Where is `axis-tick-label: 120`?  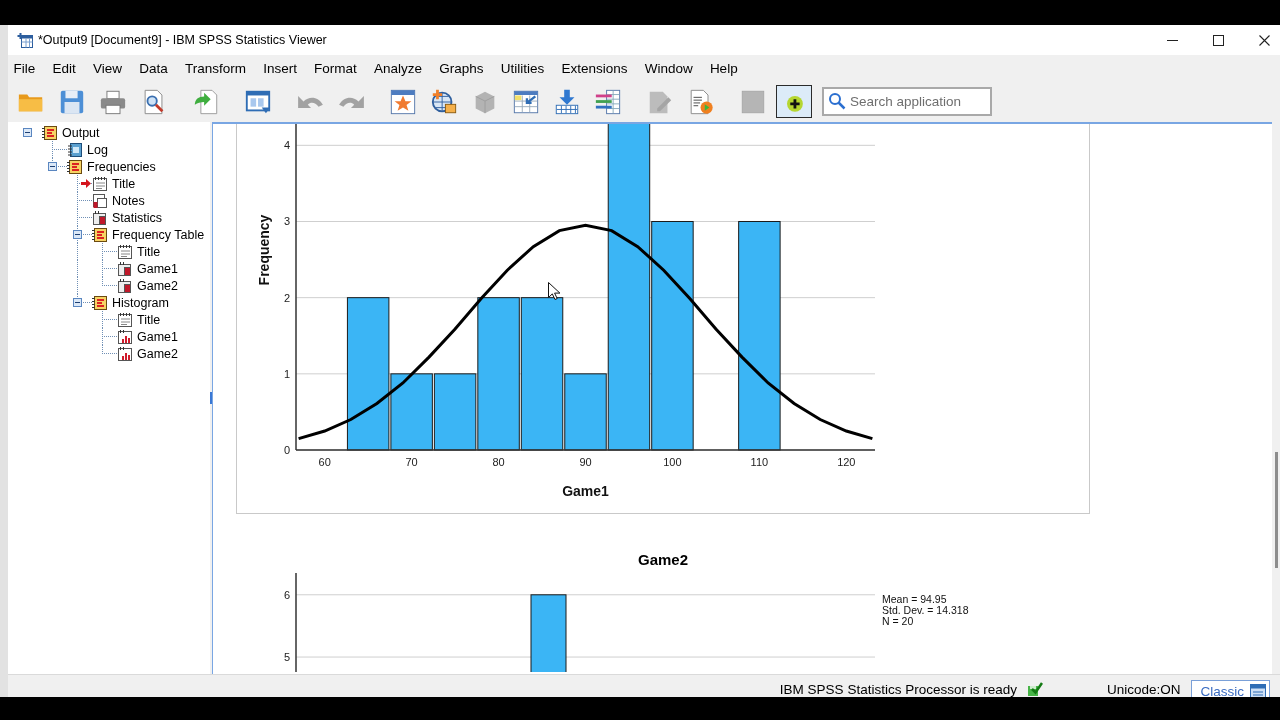
axis-tick-label: 120 is located at coordinates (846, 462).